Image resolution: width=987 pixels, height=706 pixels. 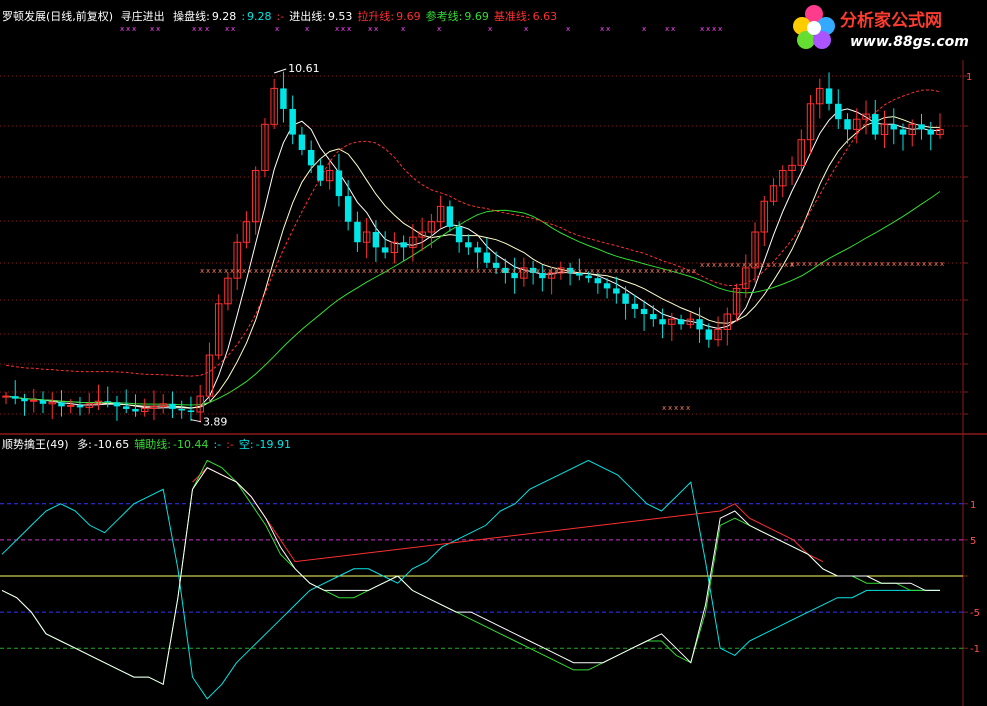 I want to click on header-item-value: -10.65, so click(x=111, y=444).